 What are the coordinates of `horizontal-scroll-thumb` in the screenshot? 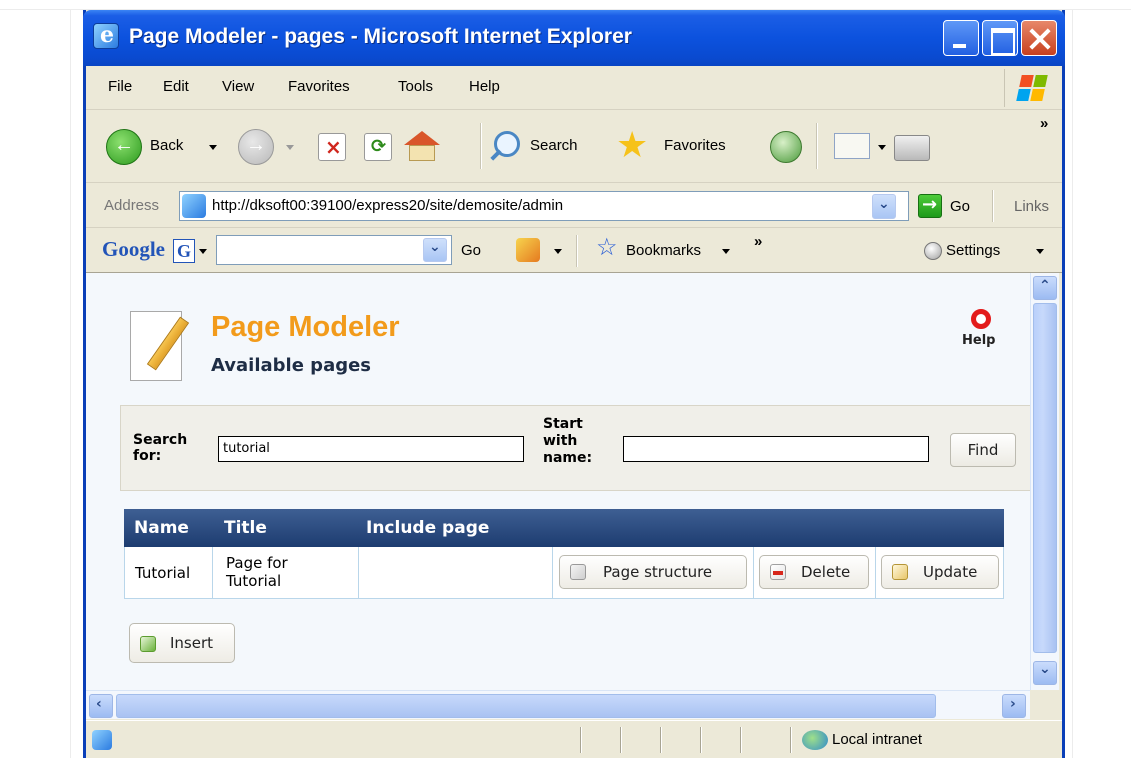 It's located at (526, 706).